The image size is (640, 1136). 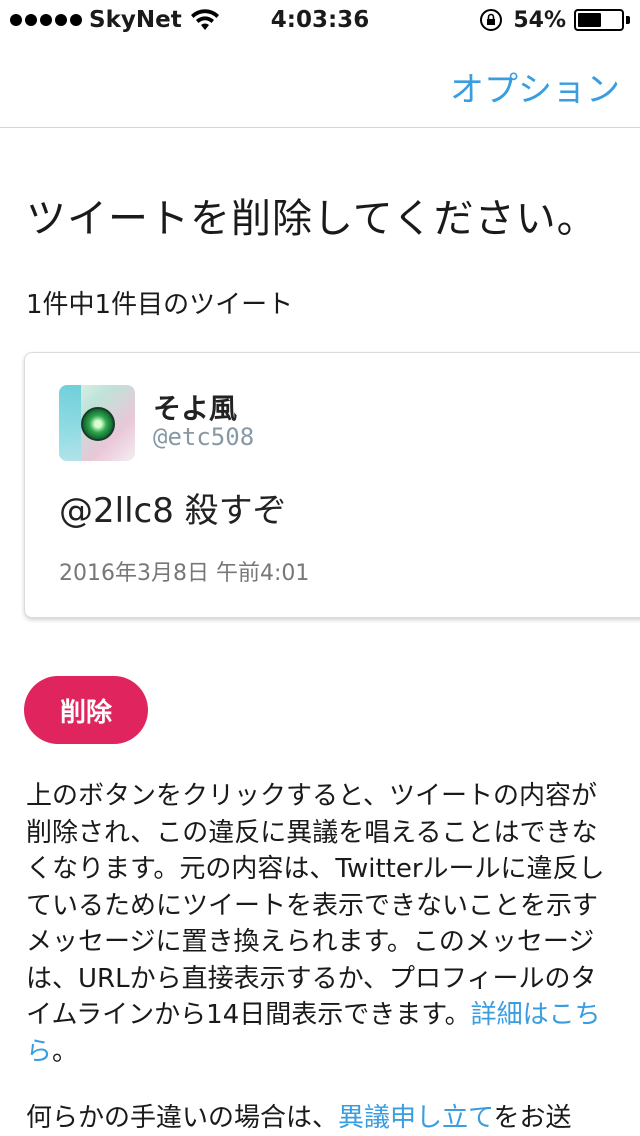 I want to click on battery-percentage: 54%, so click(x=539, y=20).